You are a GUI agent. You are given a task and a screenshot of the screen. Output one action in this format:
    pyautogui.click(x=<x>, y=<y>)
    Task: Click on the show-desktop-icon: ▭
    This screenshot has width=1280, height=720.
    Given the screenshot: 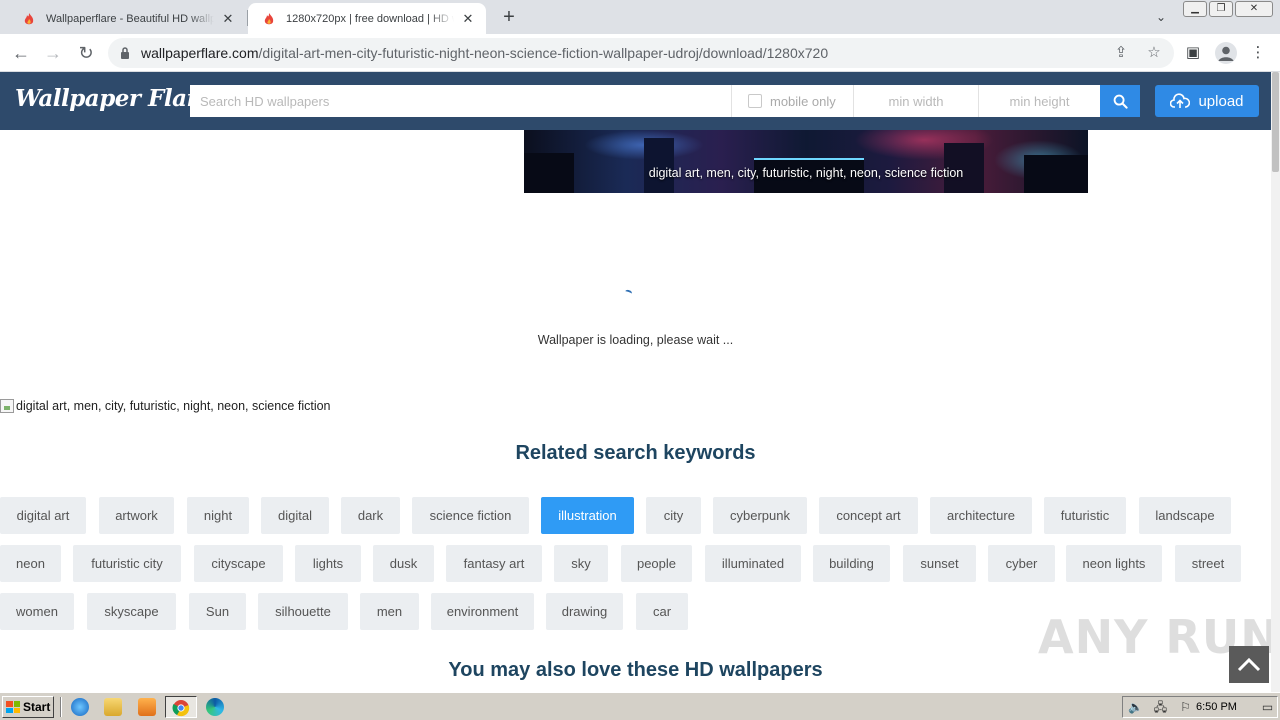 What is the action you would take?
    pyautogui.click(x=1267, y=707)
    